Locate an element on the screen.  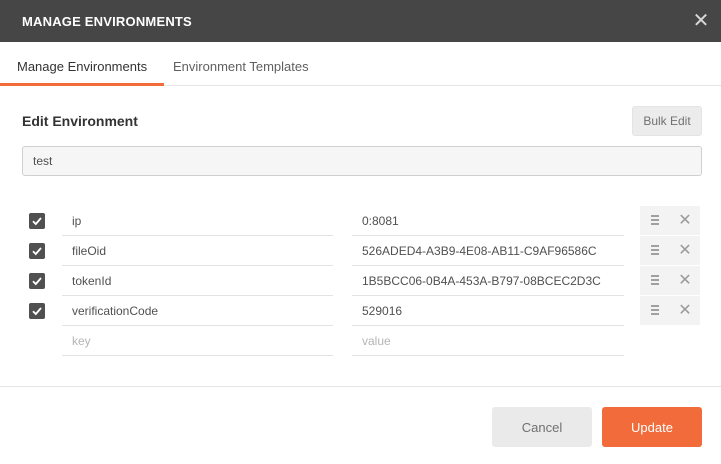
variable-key-field: ip is located at coordinates (197, 221).